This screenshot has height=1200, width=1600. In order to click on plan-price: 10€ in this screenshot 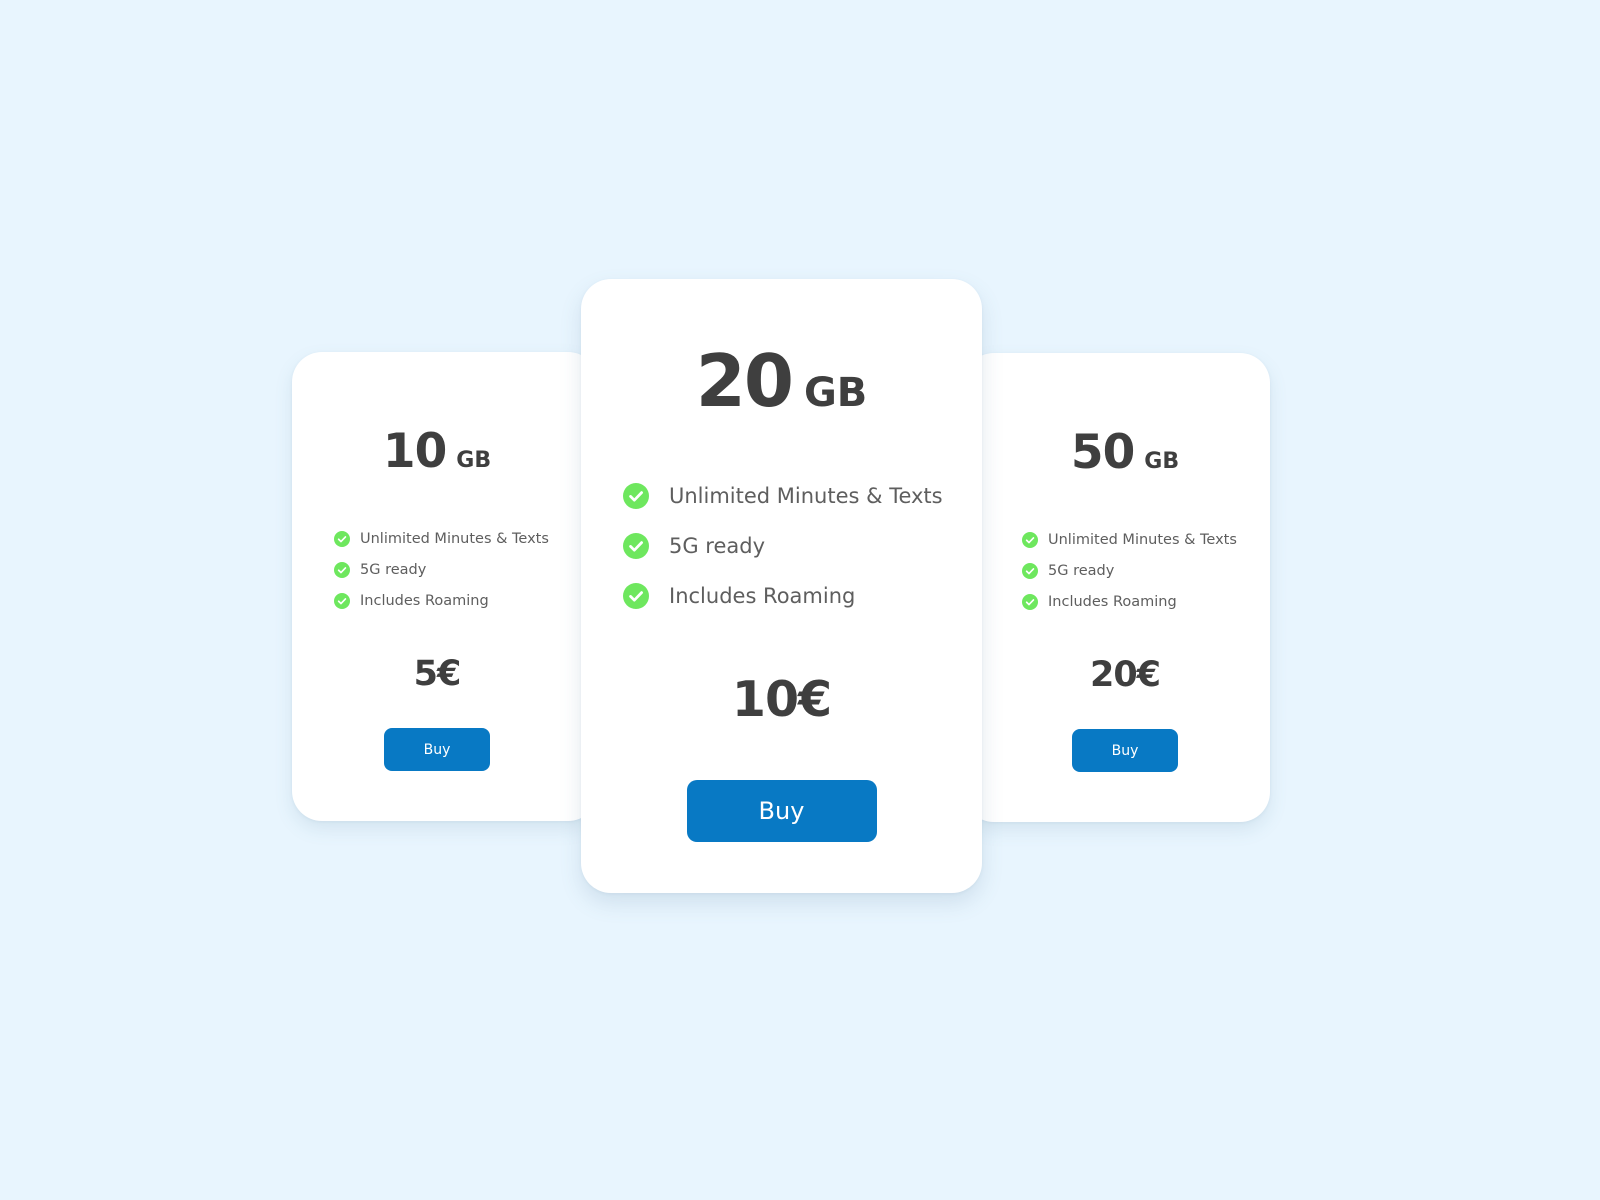, I will do `click(781, 699)`.